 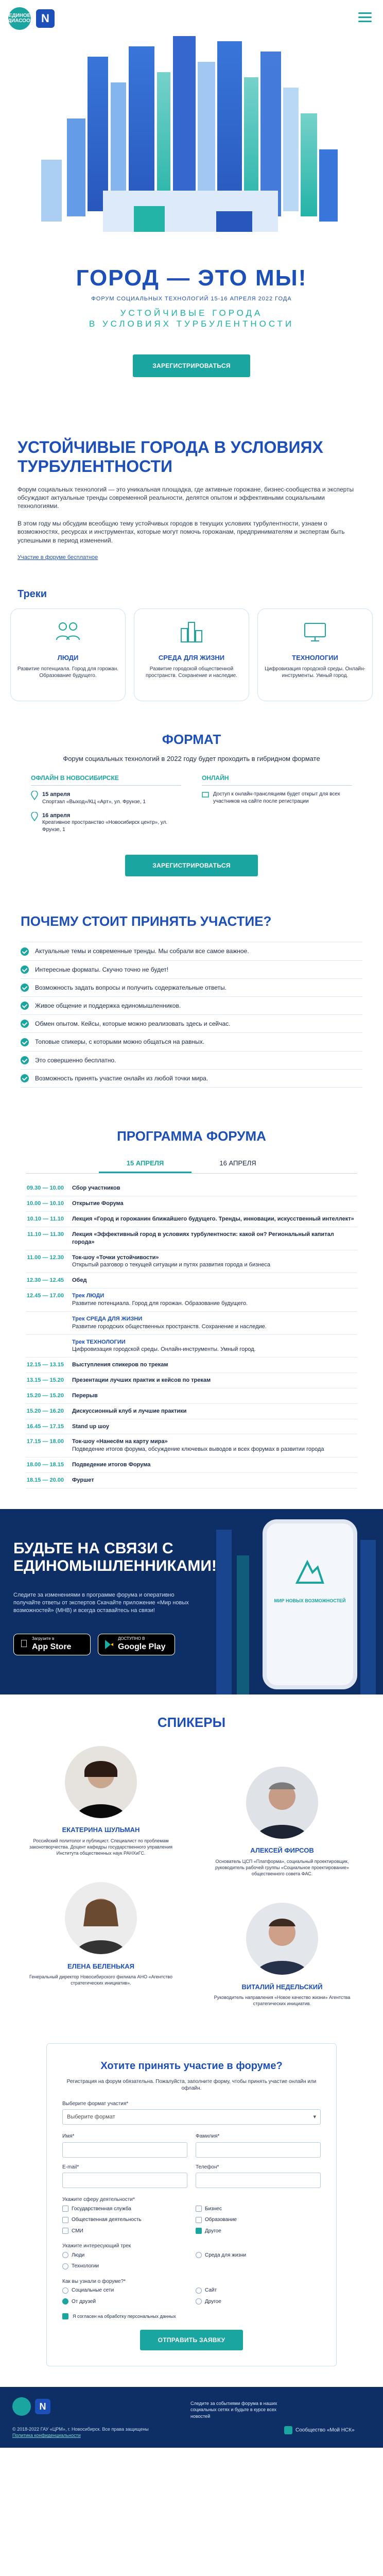 What do you see at coordinates (191, 739) in the screenshot?
I see `format-title: ФОРМАТ` at bounding box center [191, 739].